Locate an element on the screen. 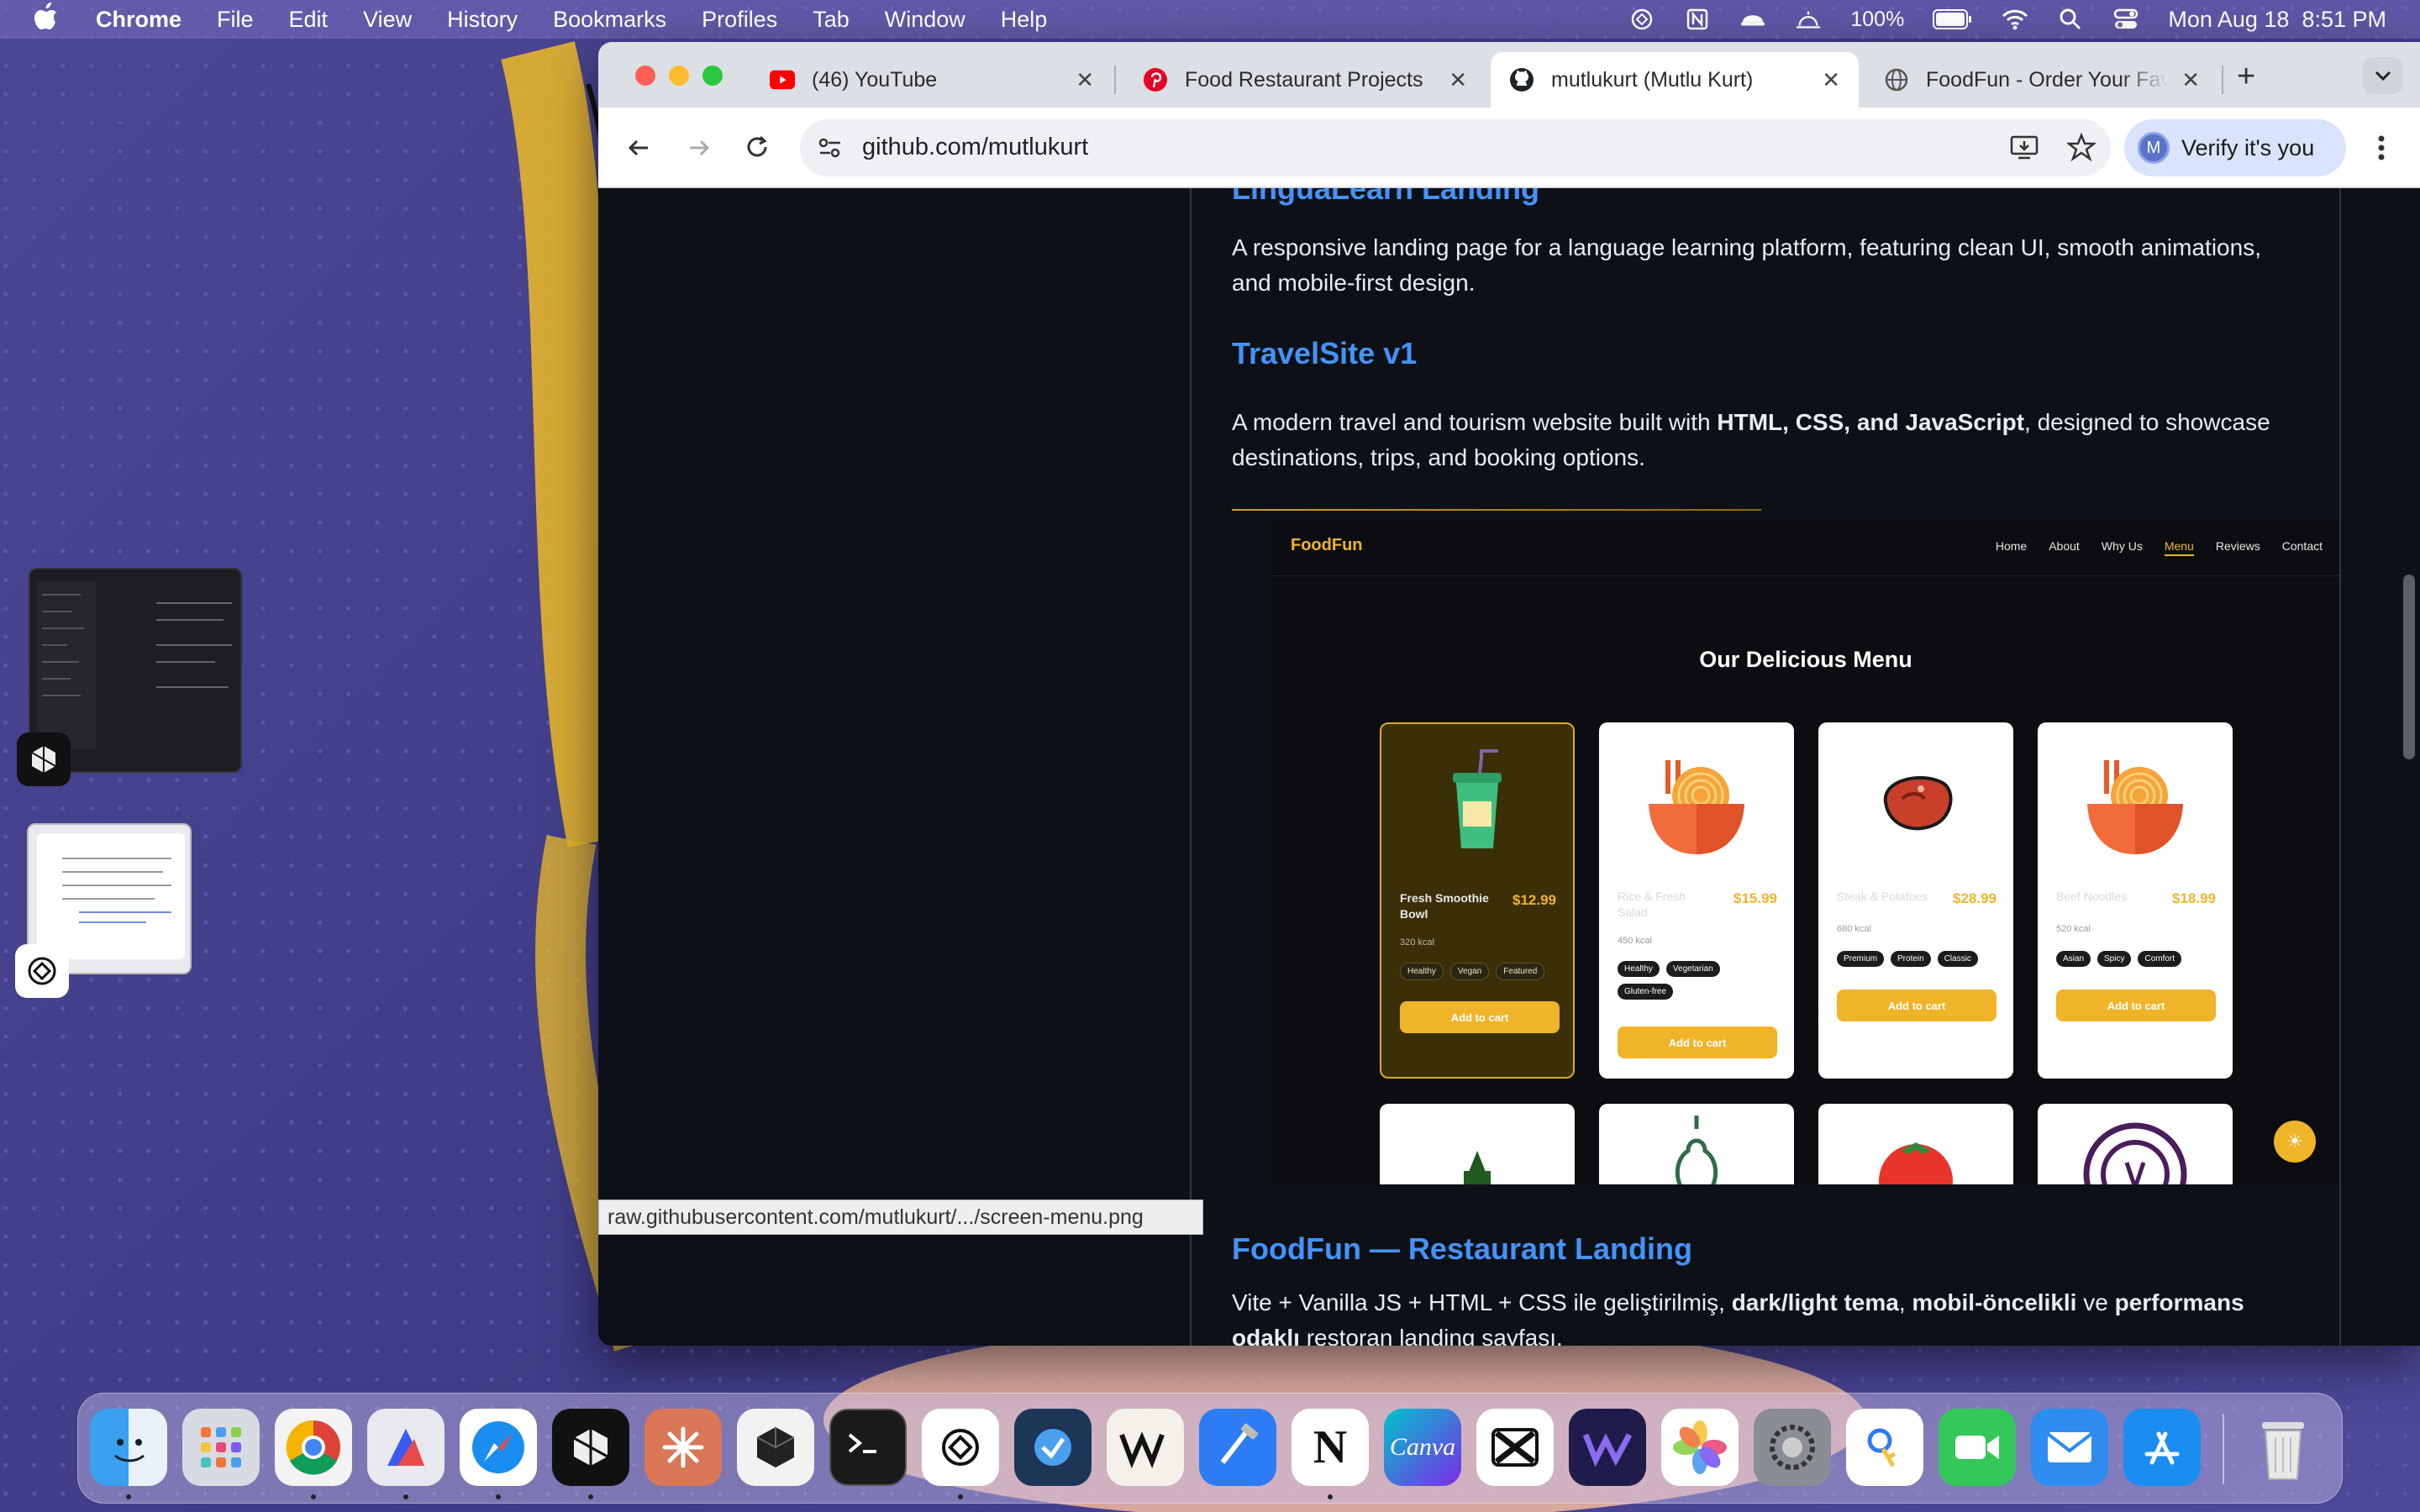 This screenshot has width=2420, height=1512. verify-profile-button: M Verify it's you is located at coordinates (2235, 147).